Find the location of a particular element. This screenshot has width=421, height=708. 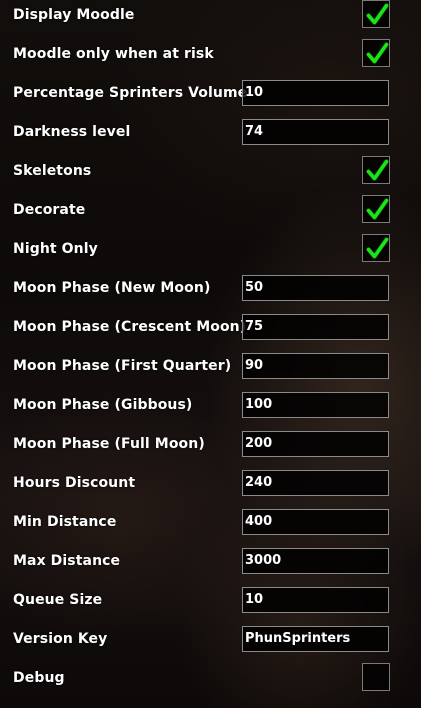

setting-label: Skeletons is located at coordinates (52, 171).